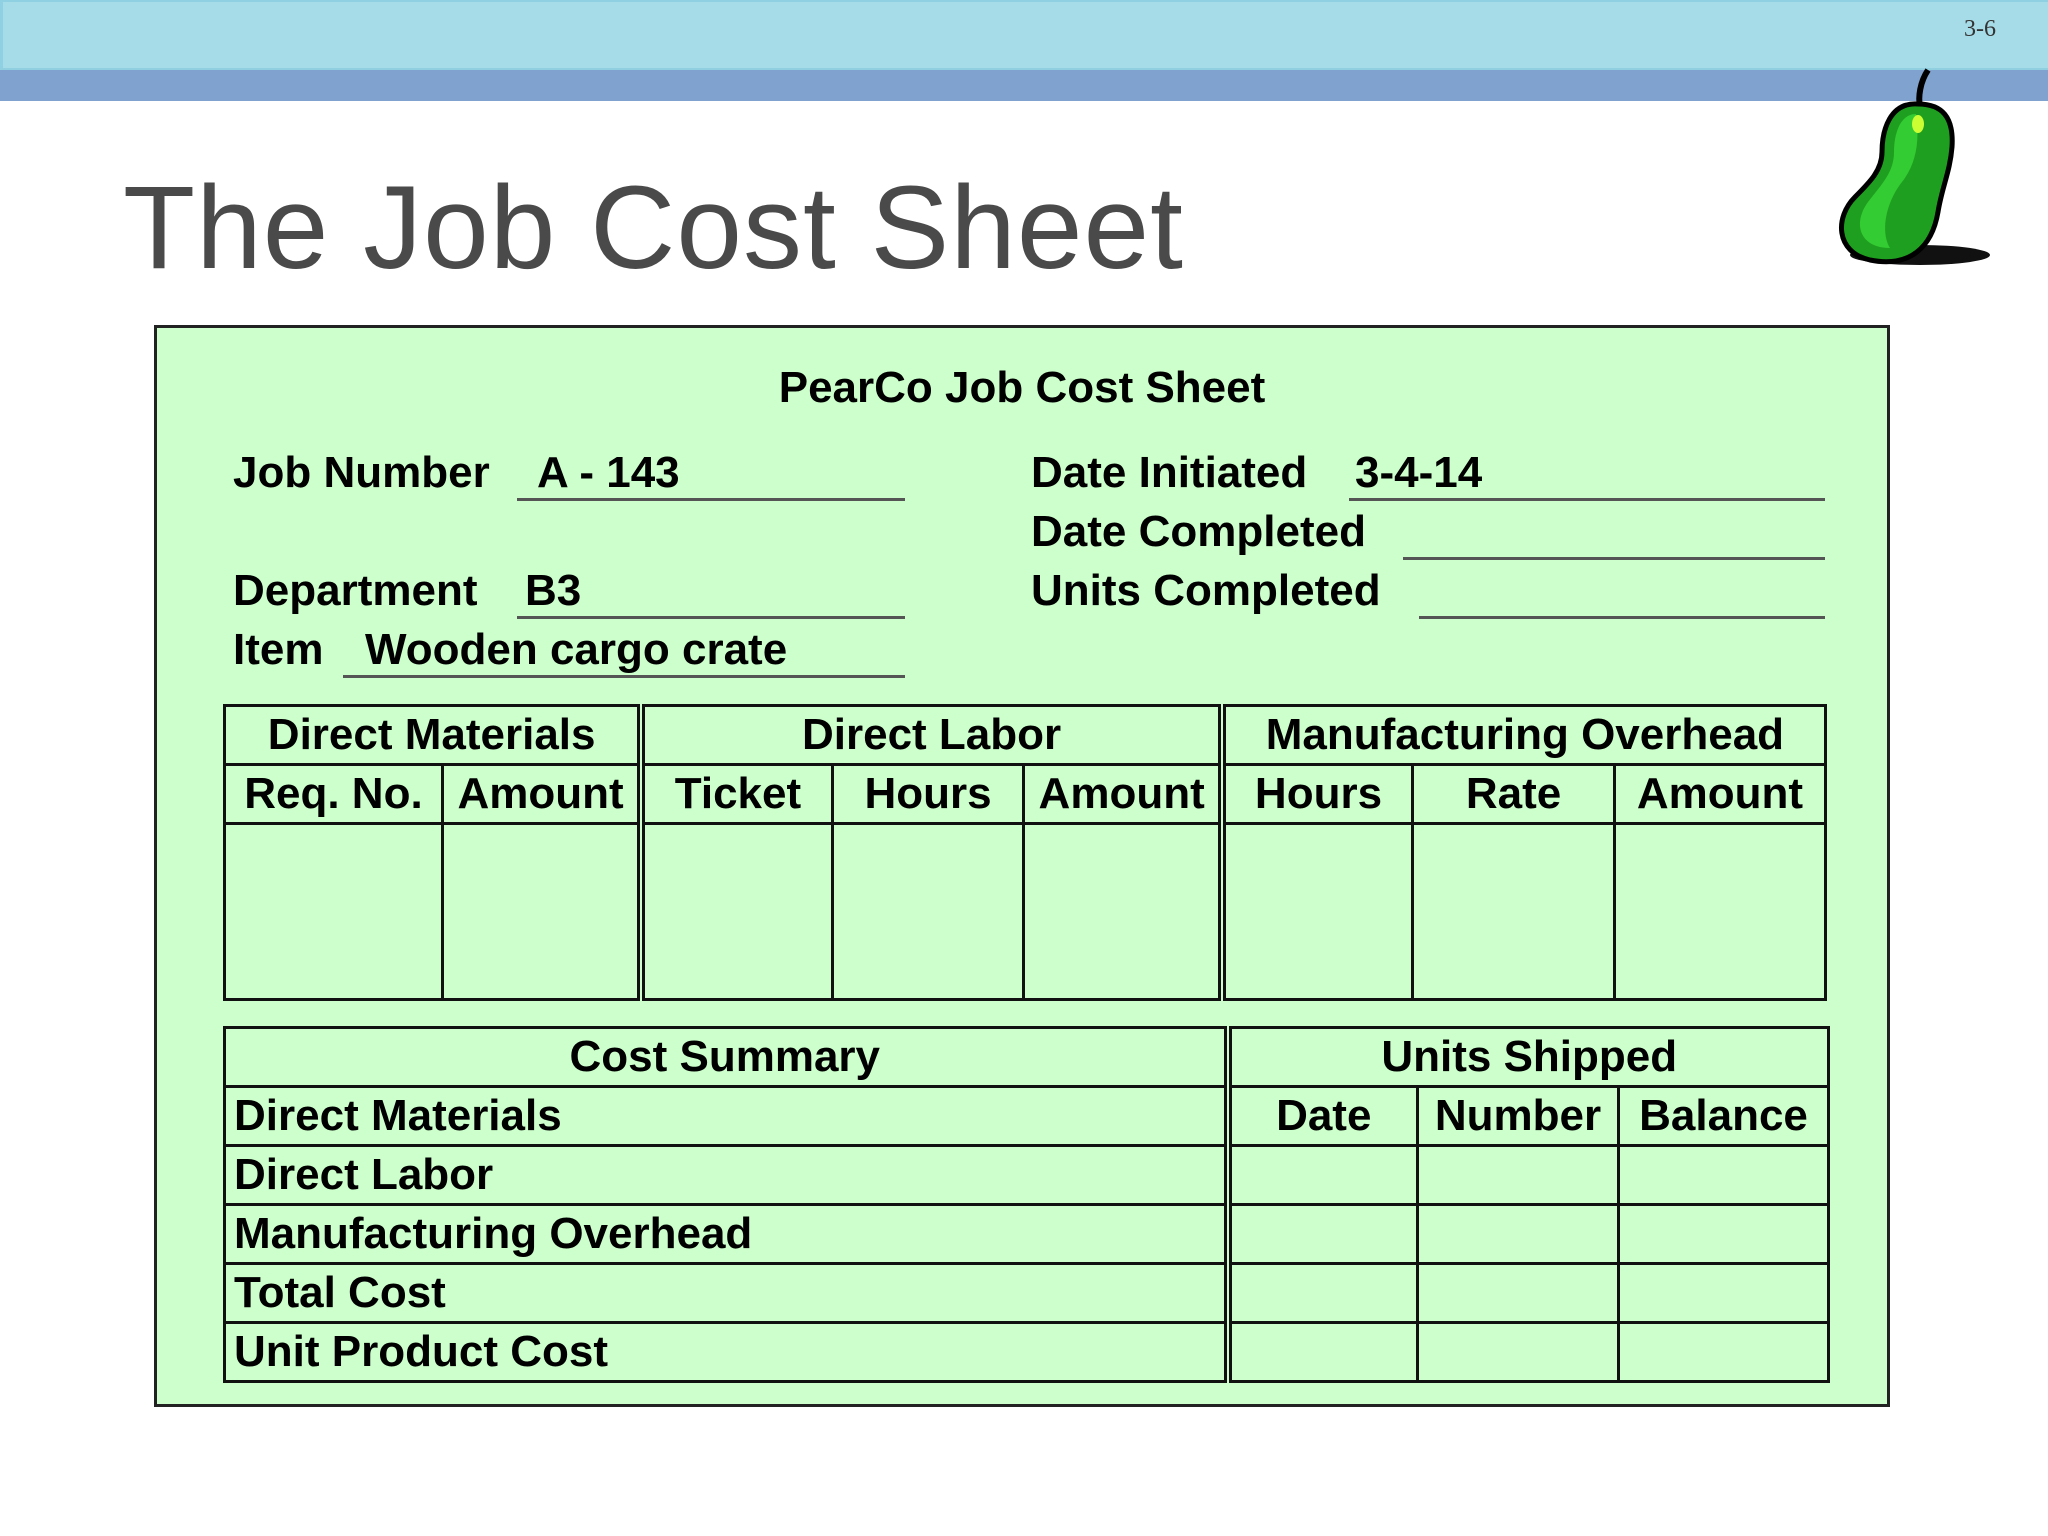 This screenshot has width=2048, height=1536. I want to click on column-header: Number, so click(1518, 1116).